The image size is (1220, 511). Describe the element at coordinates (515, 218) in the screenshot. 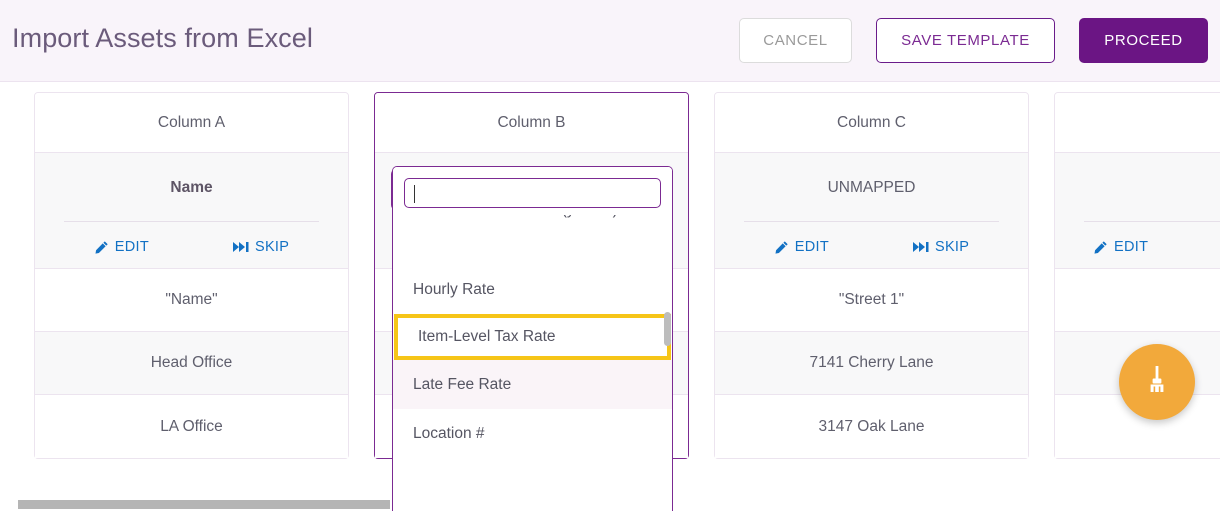

I see `dropdown-option-label: Hidden On Webstore (yes/no)` at that location.